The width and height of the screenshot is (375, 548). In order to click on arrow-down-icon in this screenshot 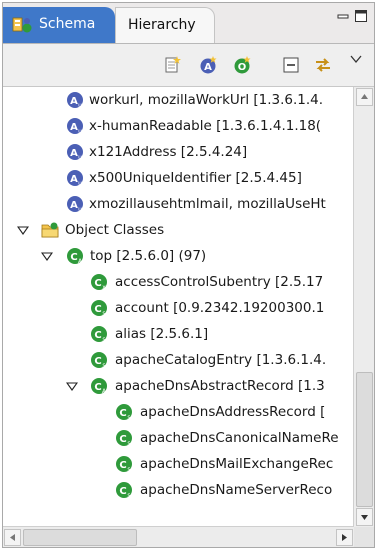, I will do `click(364, 517)`.